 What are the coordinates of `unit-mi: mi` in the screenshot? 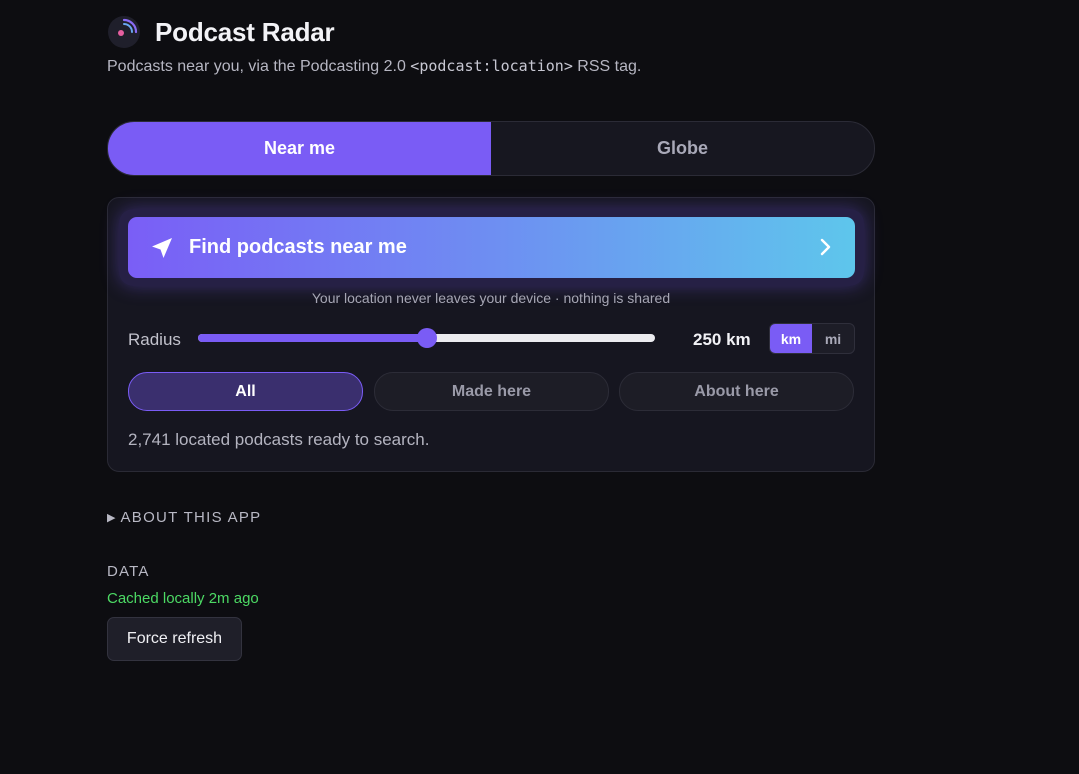 It's located at (833, 338).